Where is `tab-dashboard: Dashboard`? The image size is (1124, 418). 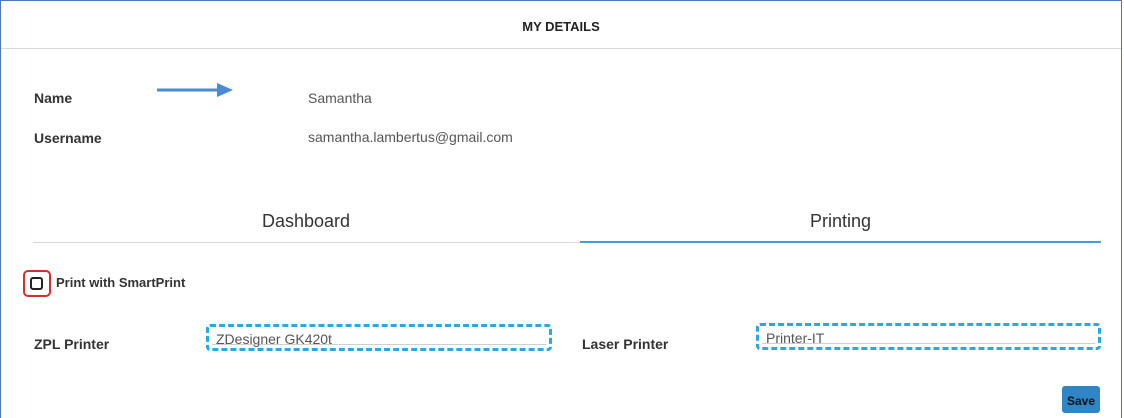
tab-dashboard: Dashboard is located at coordinates (306, 221).